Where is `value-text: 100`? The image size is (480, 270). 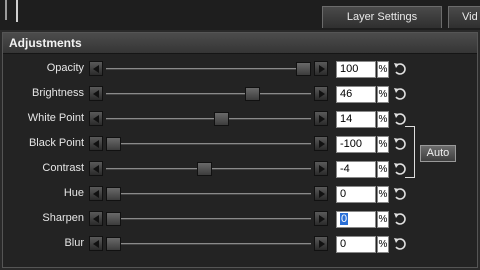
value-text: 100 is located at coordinates (349, 69).